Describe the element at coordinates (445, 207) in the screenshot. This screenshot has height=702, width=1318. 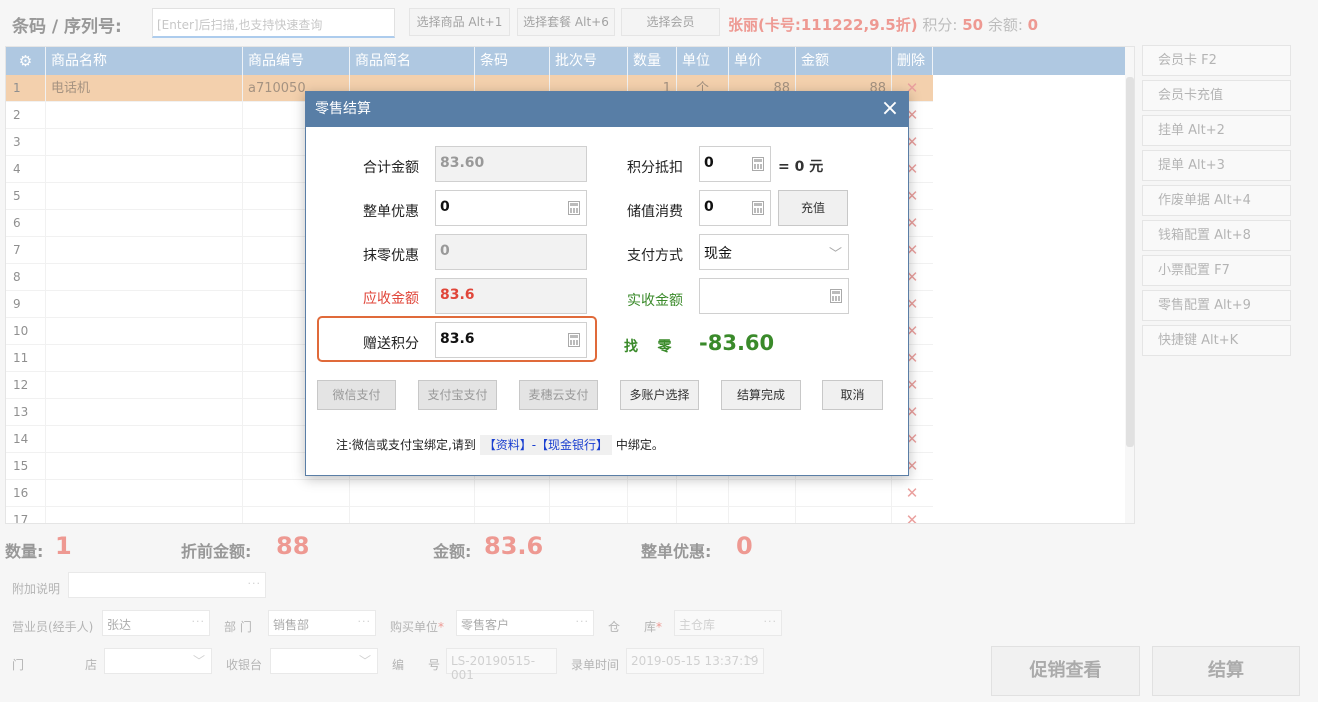
I see `whole-discount-value: 0` at that location.